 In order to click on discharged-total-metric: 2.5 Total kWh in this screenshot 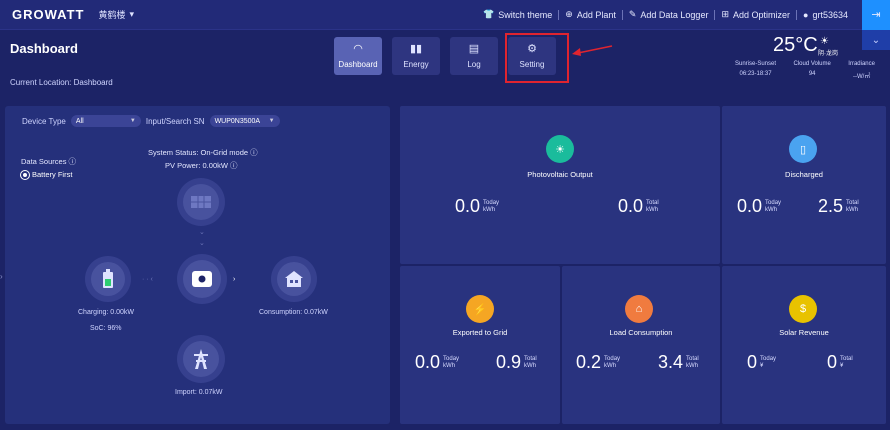, I will do `click(838, 206)`.